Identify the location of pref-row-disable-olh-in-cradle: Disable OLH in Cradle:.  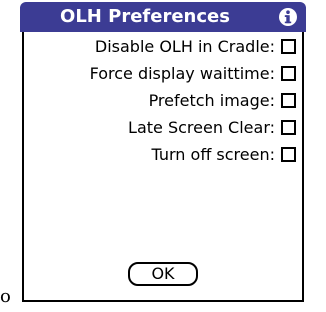
(195, 46).